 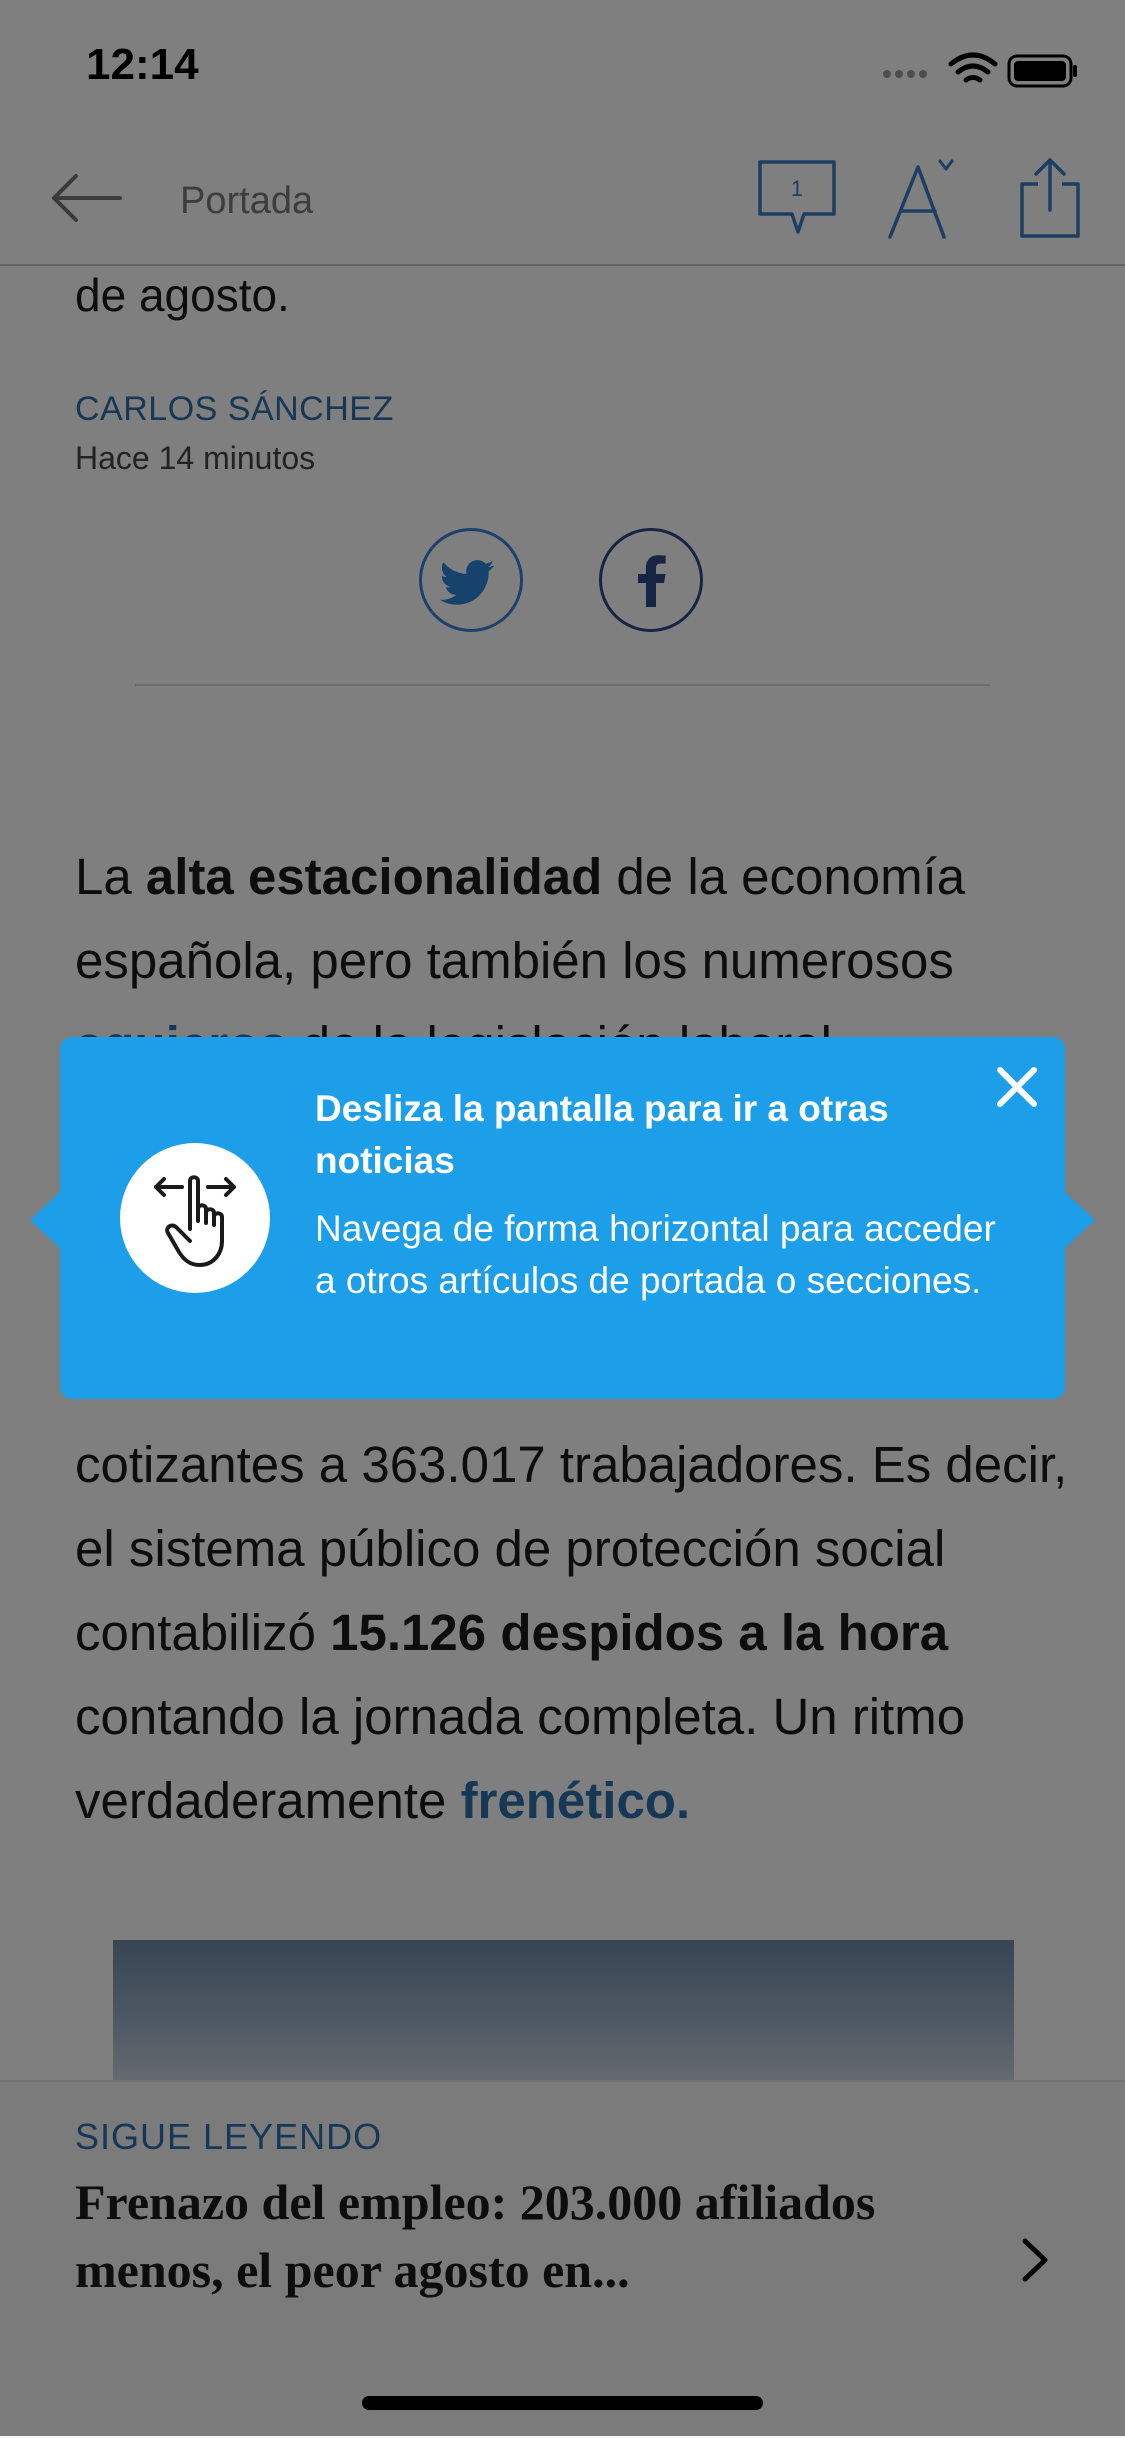 I want to click on close-icon, so click(x=1017, y=1087).